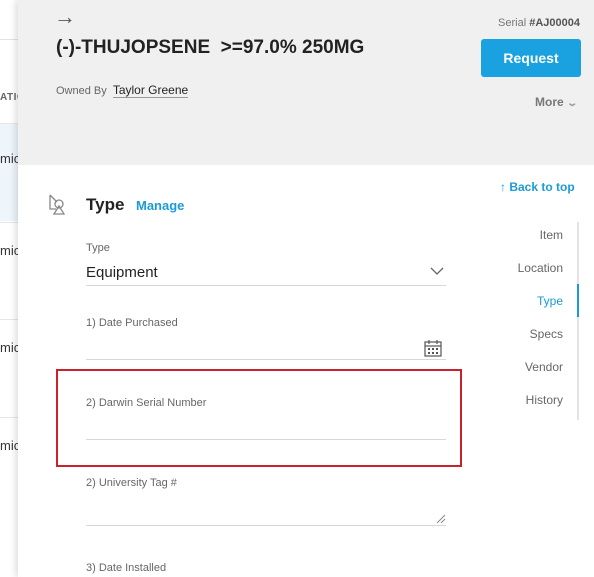 Image resolution: width=594 pixels, height=577 pixels. I want to click on nav-item-type: Type, so click(539, 304).